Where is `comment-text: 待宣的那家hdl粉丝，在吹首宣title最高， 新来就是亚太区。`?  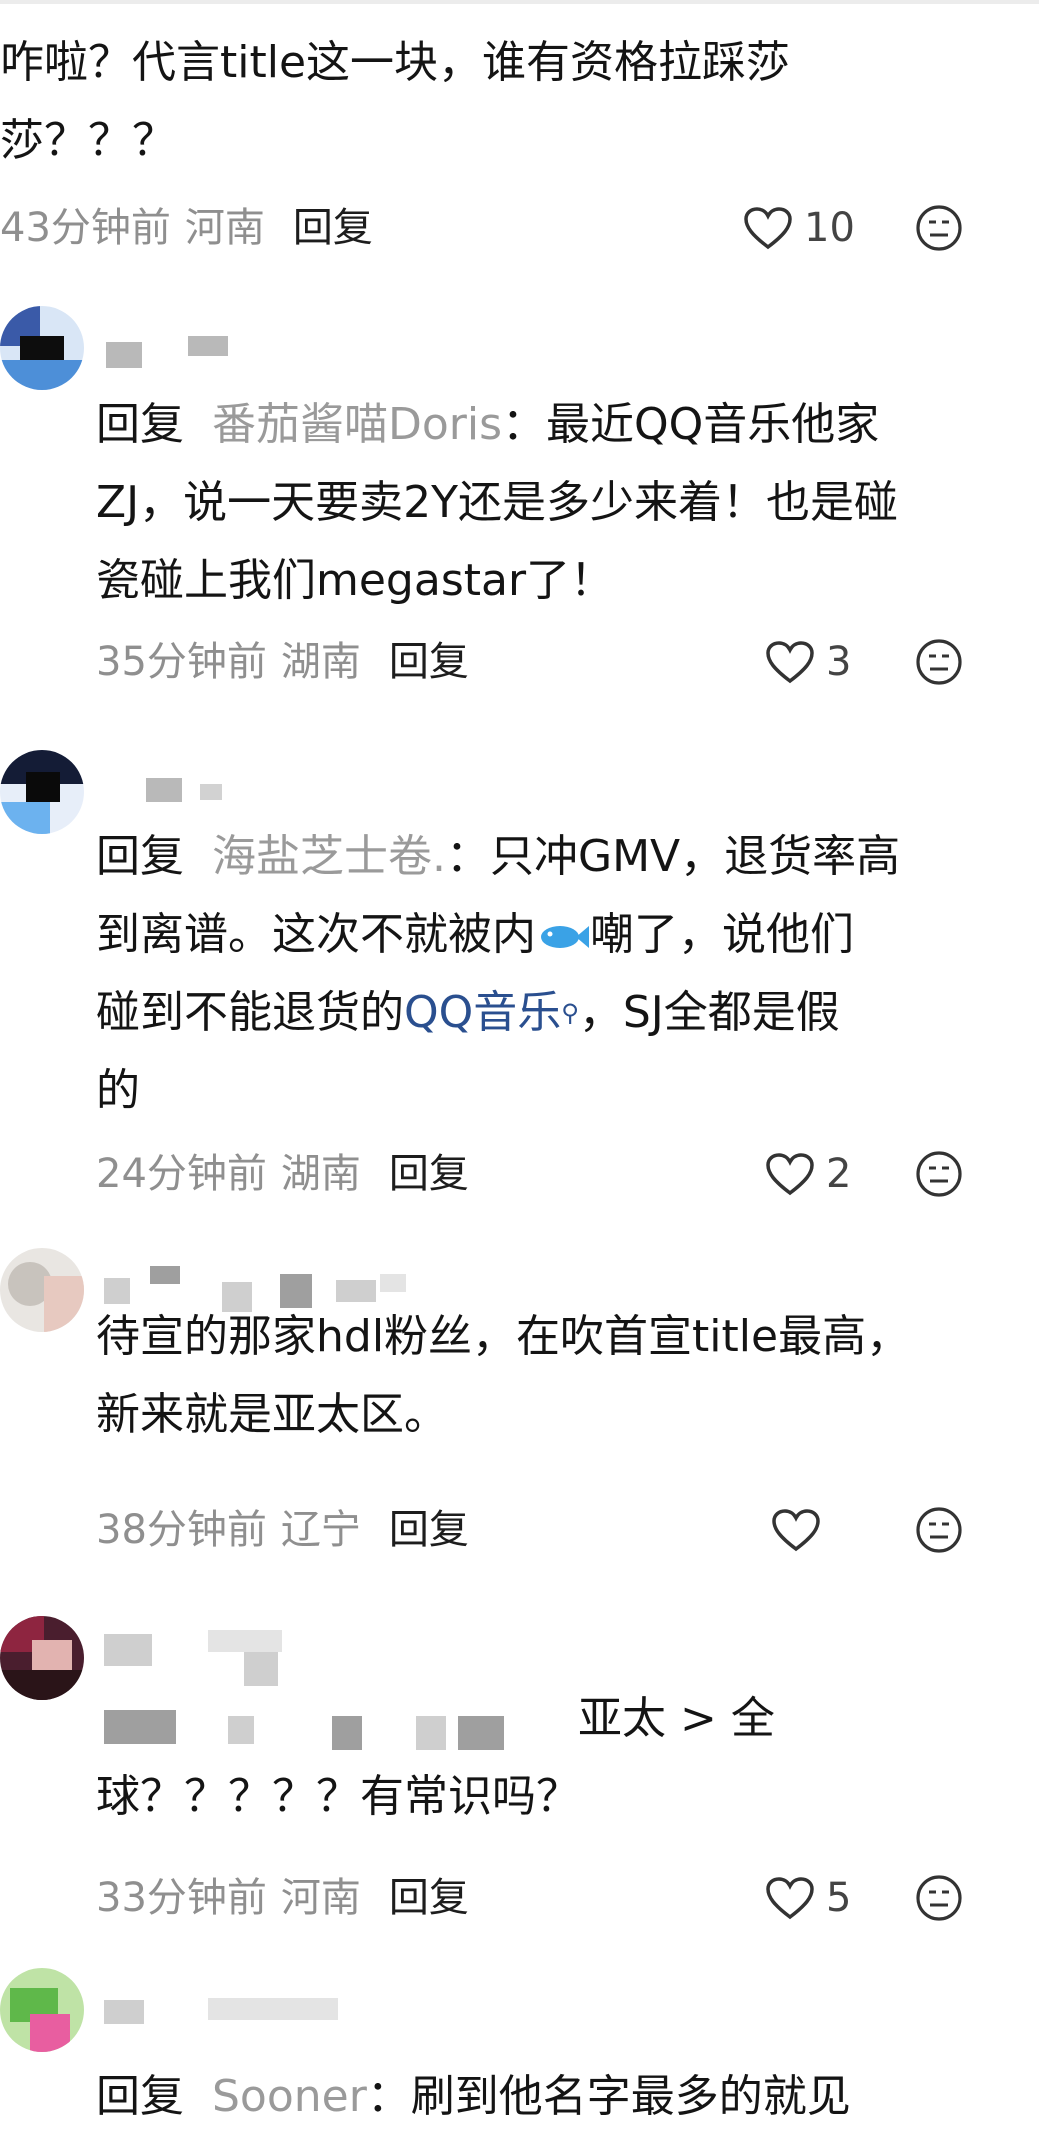
comment-text: 待宣的那家hdl粉丝，在吹首宣title最高， 新来就是亚太区。 is located at coordinates (503, 1375).